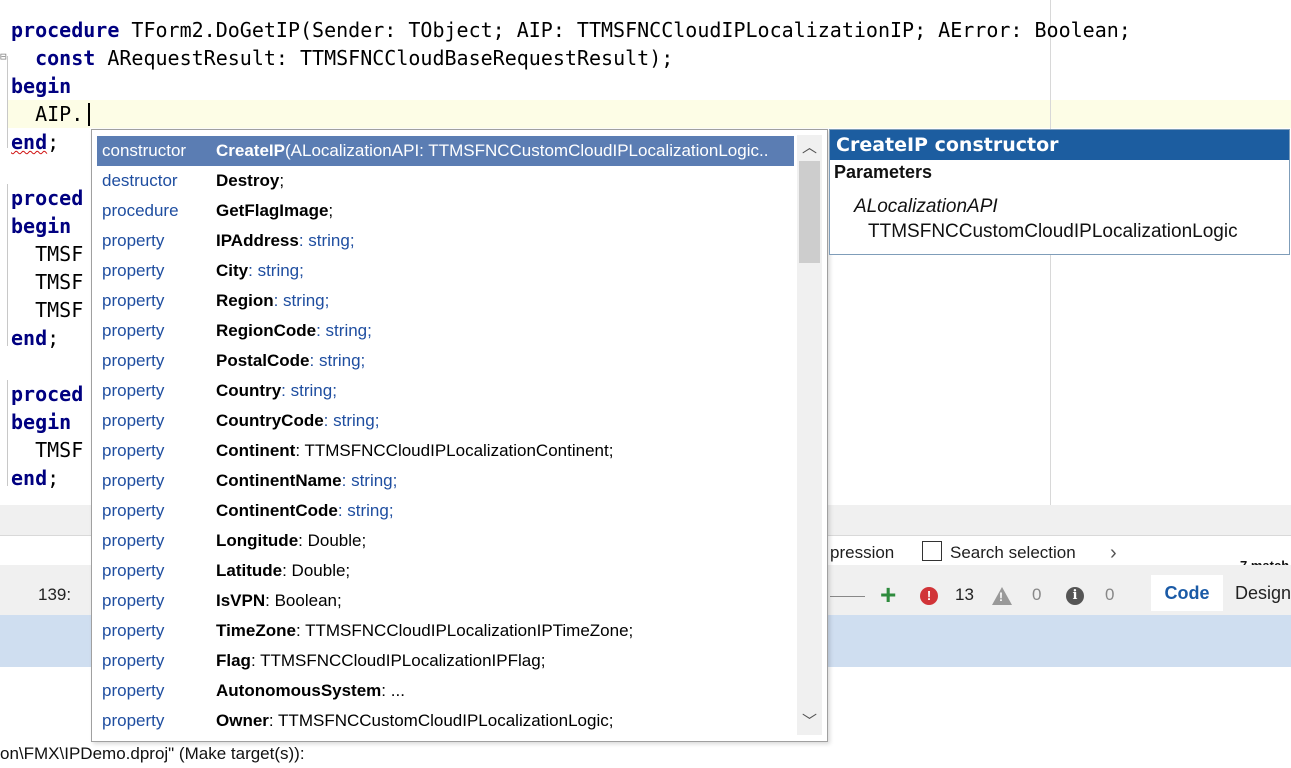  What do you see at coordinates (445, 211) in the screenshot?
I see `completion-item: procedure GetFlagImage;` at bounding box center [445, 211].